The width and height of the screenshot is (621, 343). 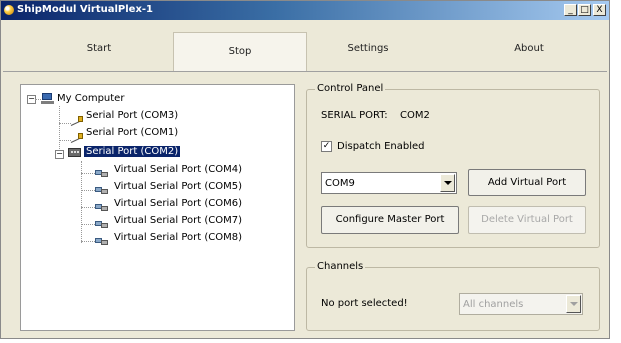 I want to click on tree-node-label: My Computer, so click(x=91, y=98).